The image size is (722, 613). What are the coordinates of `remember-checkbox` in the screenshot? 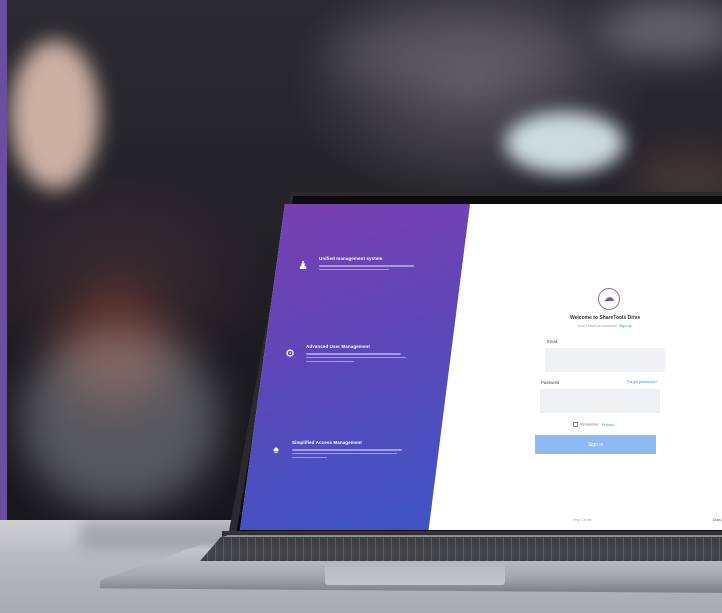 It's located at (575, 424).